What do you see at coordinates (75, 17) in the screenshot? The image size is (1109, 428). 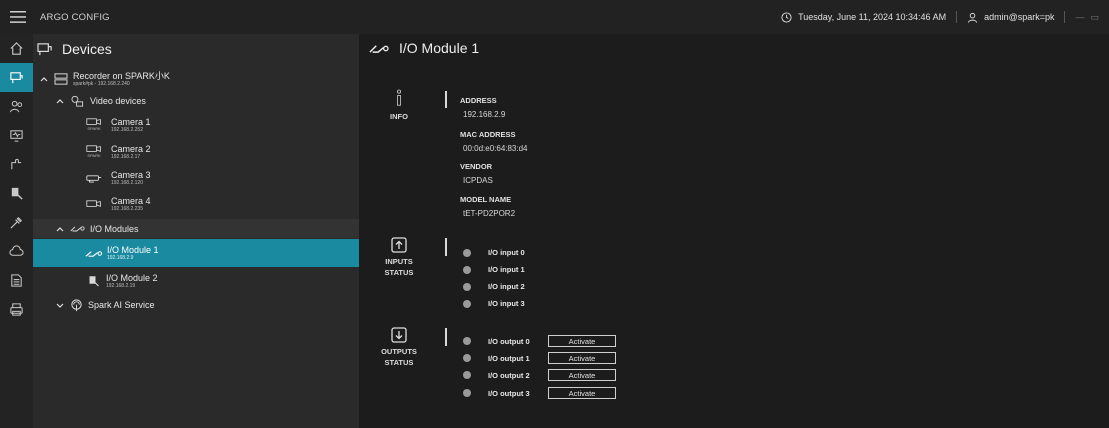 I see `app-title: ARGO CONFIG` at bounding box center [75, 17].